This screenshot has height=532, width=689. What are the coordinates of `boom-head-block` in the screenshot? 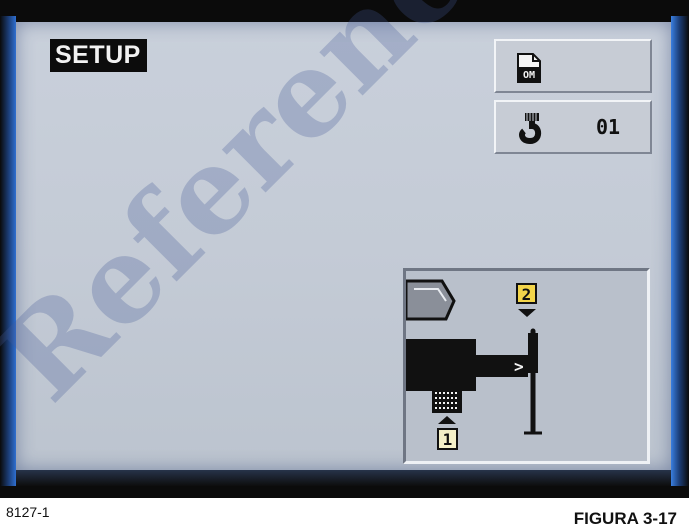 It's located at (441, 365).